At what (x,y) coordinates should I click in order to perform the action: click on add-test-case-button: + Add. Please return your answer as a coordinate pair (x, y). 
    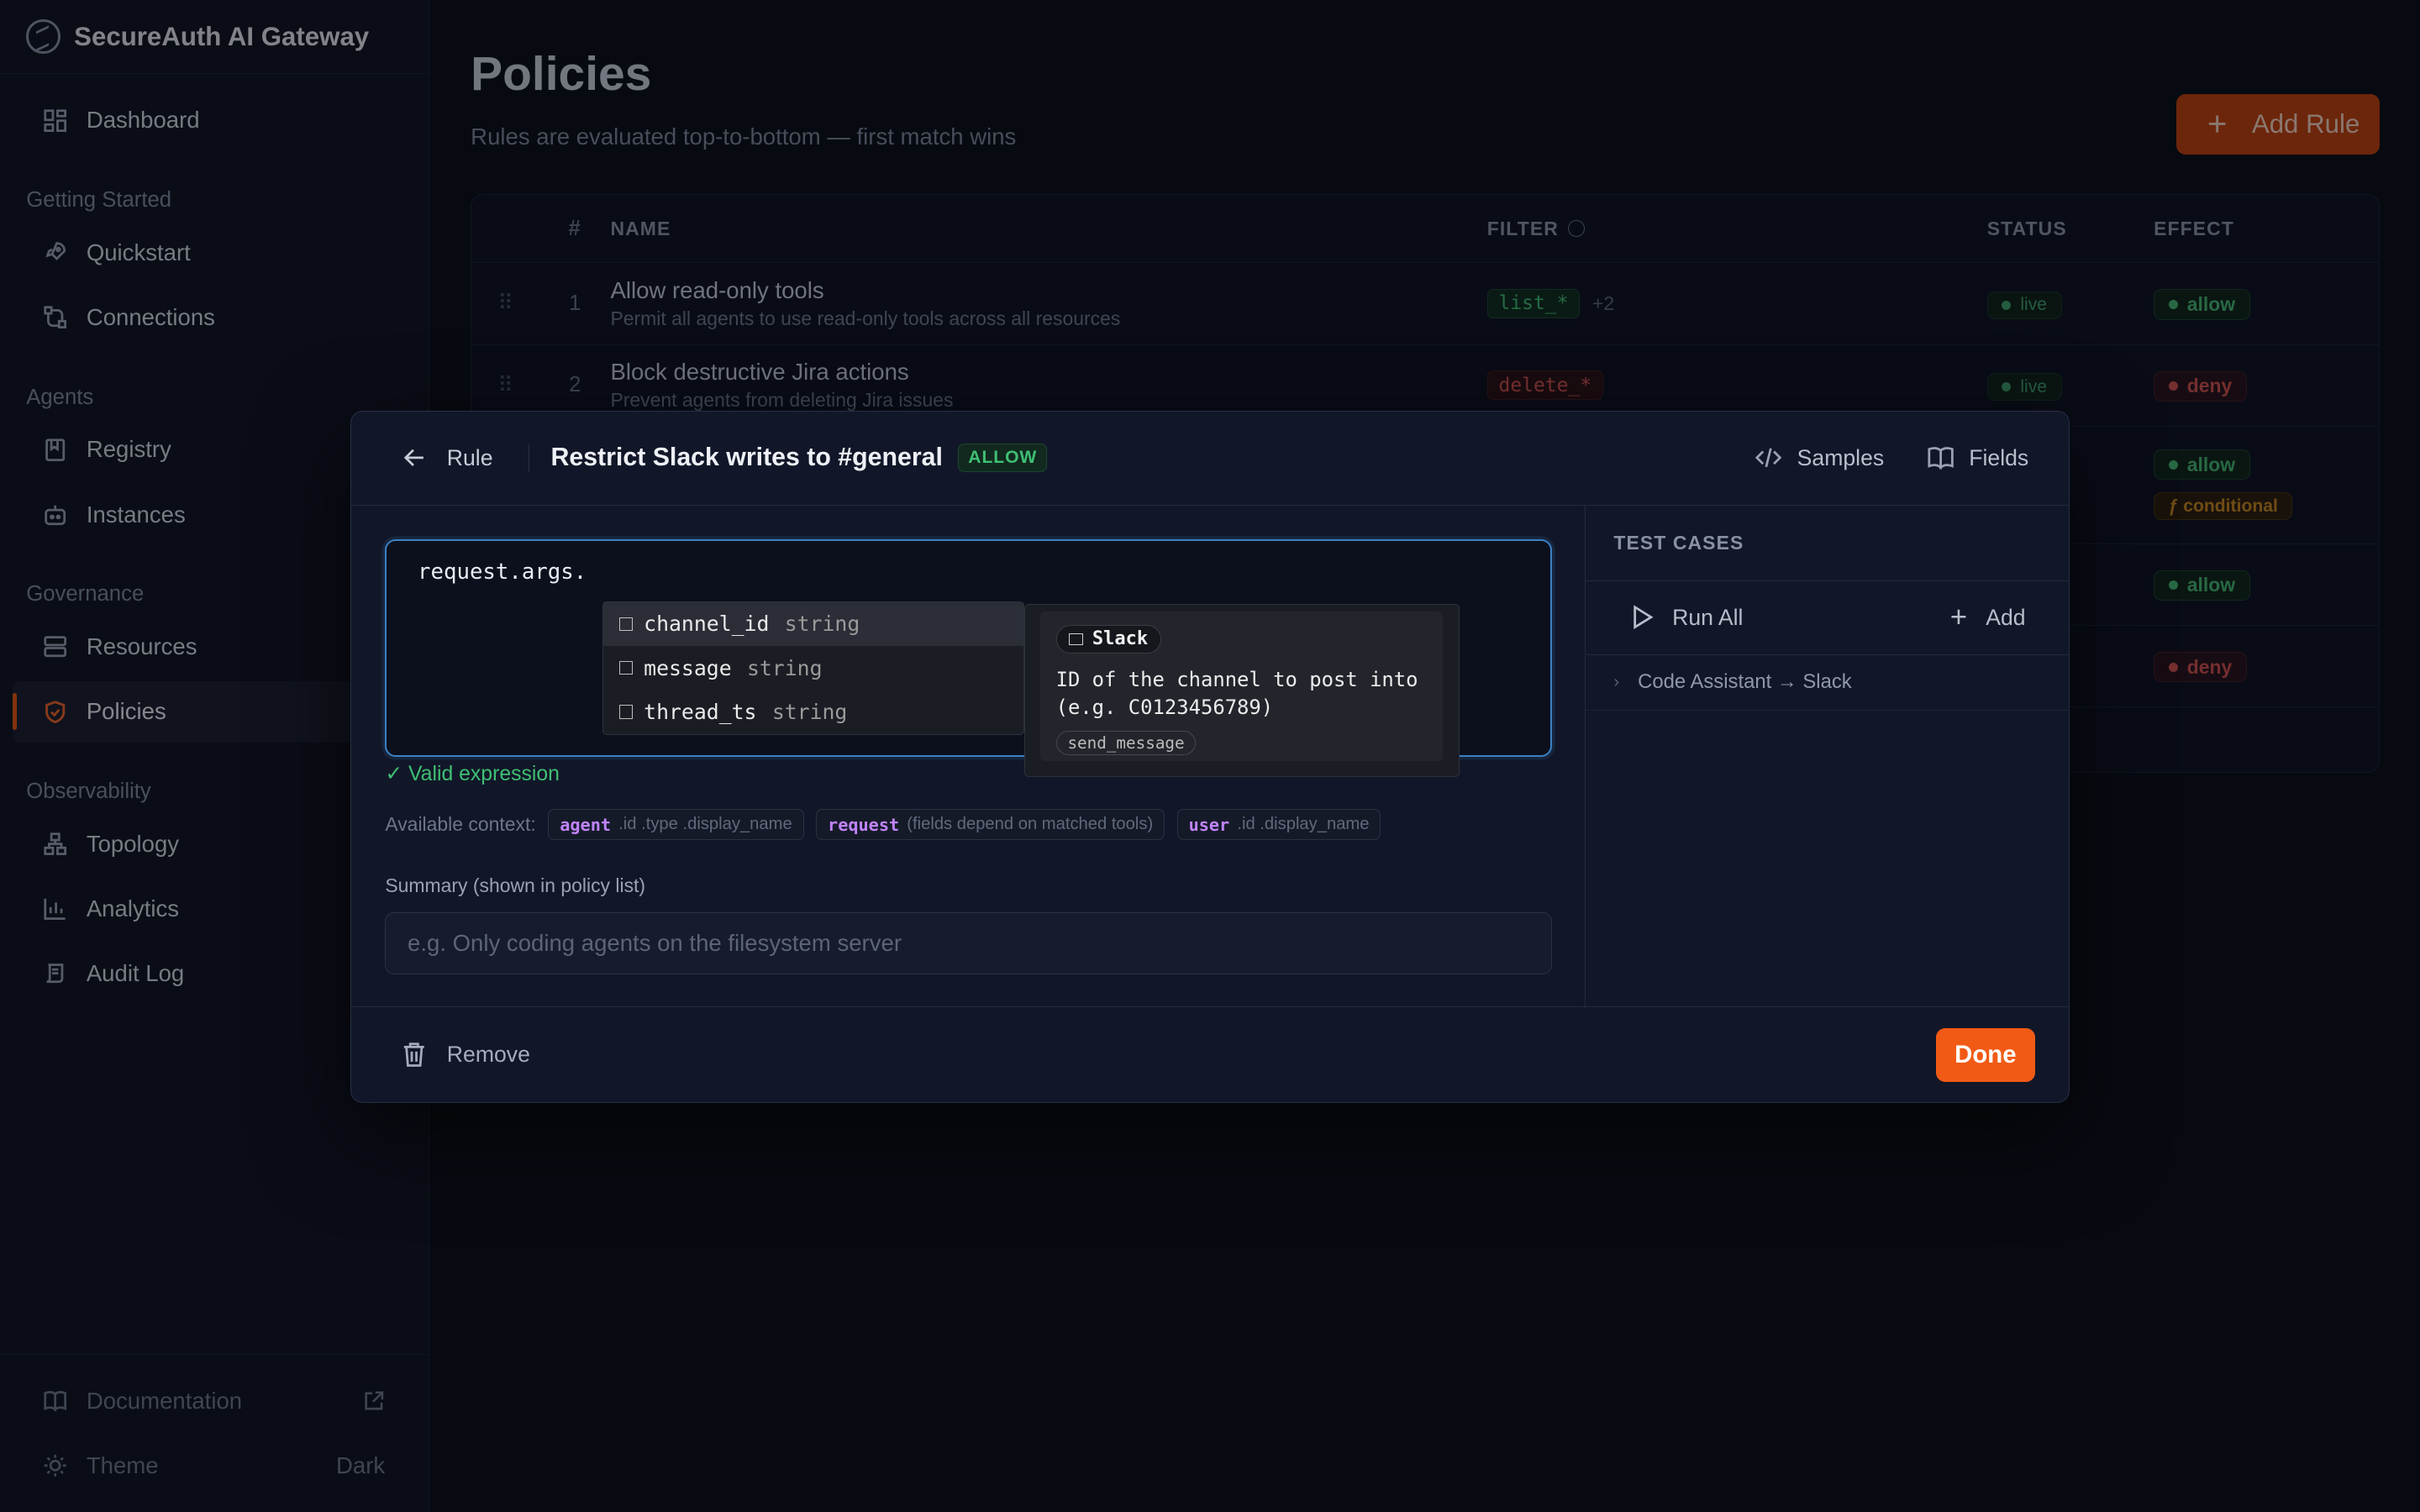
    Looking at the image, I should click on (1988, 617).